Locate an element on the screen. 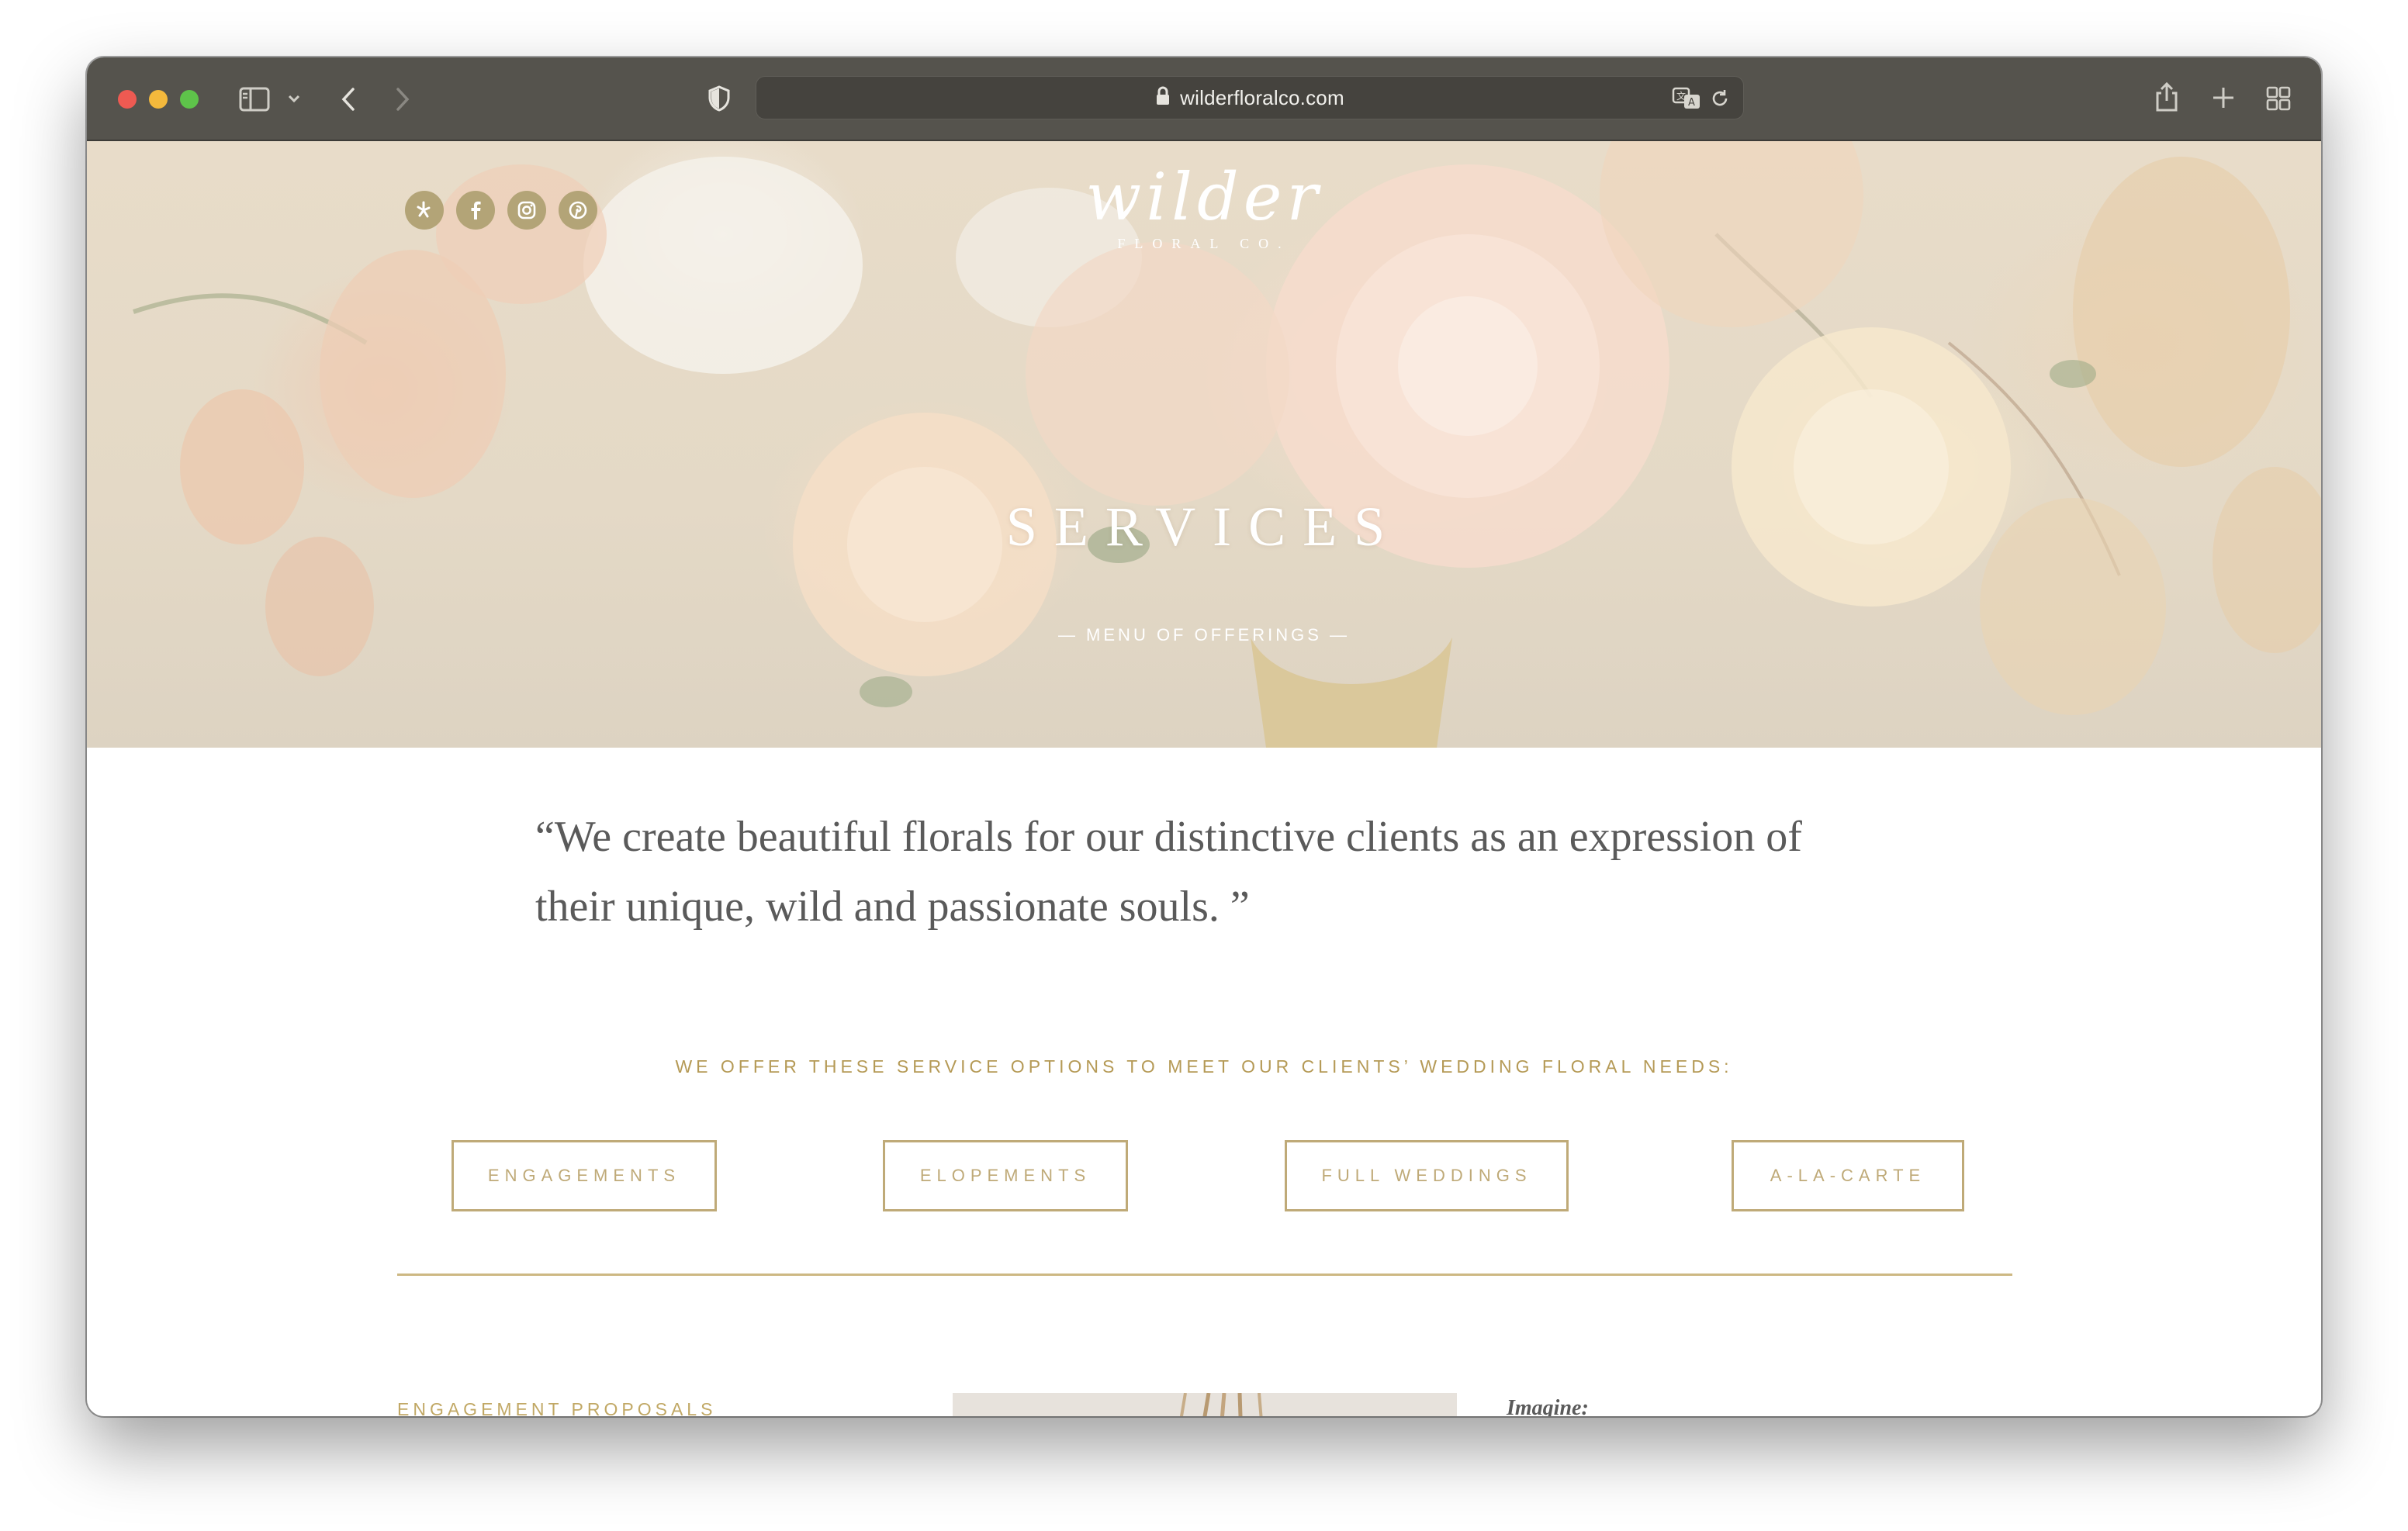 The image size is (2408, 1531). sidebar-icon is located at coordinates (254, 99).